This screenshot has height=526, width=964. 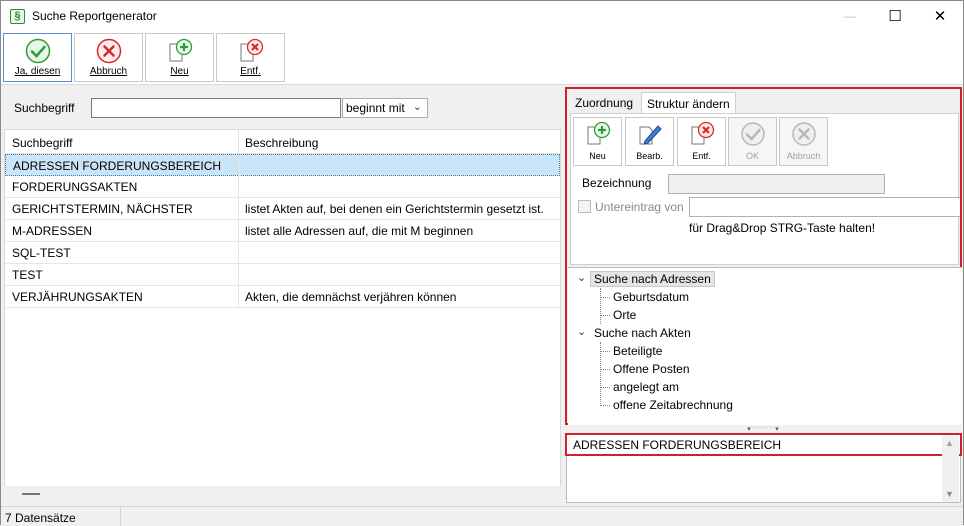 What do you see at coordinates (673, 405) in the screenshot?
I see `tree-node-open-time-billing: offene Zeitabrechnung` at bounding box center [673, 405].